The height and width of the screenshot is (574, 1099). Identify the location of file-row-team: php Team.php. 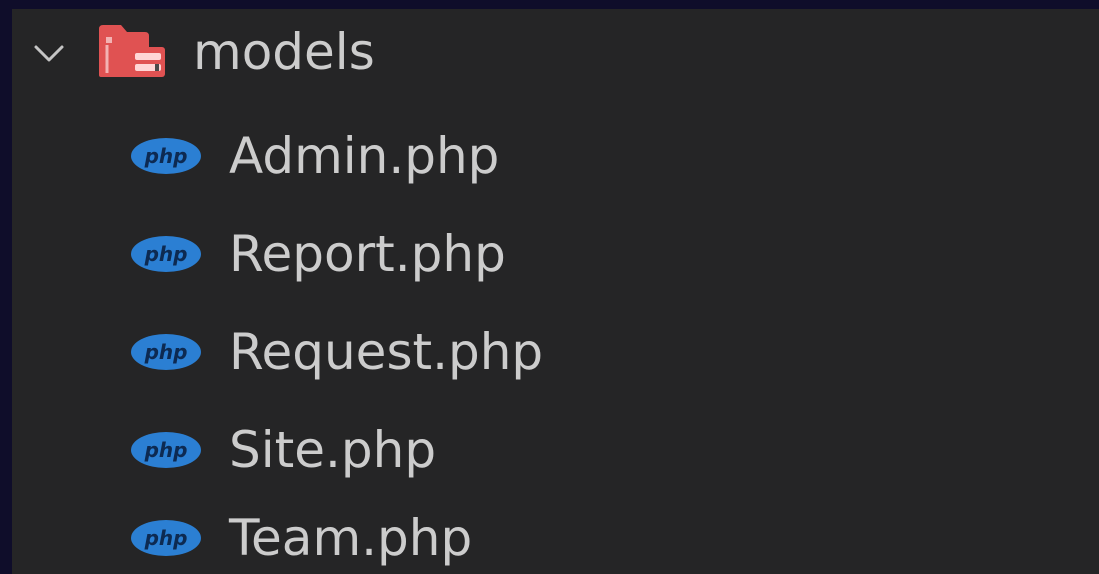
(555, 536).